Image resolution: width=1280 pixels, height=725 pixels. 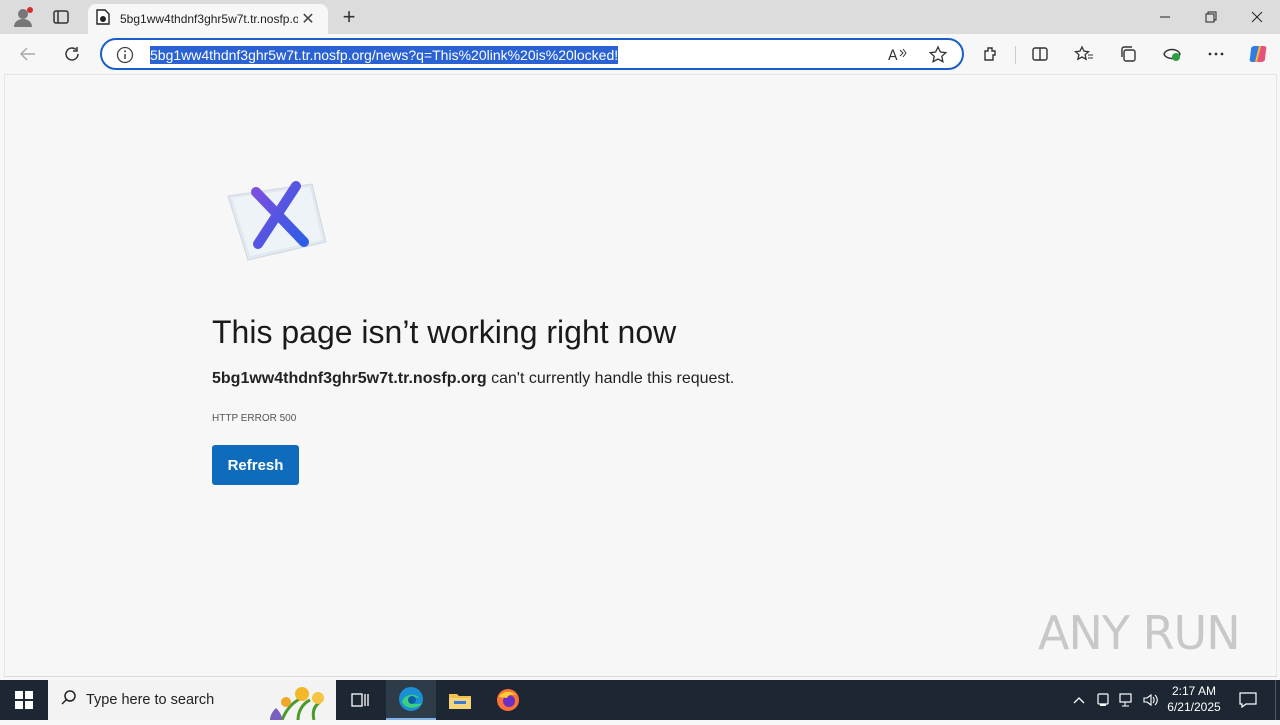 I want to click on clock: 2:17 AM 6/21/2025, so click(x=1194, y=699).